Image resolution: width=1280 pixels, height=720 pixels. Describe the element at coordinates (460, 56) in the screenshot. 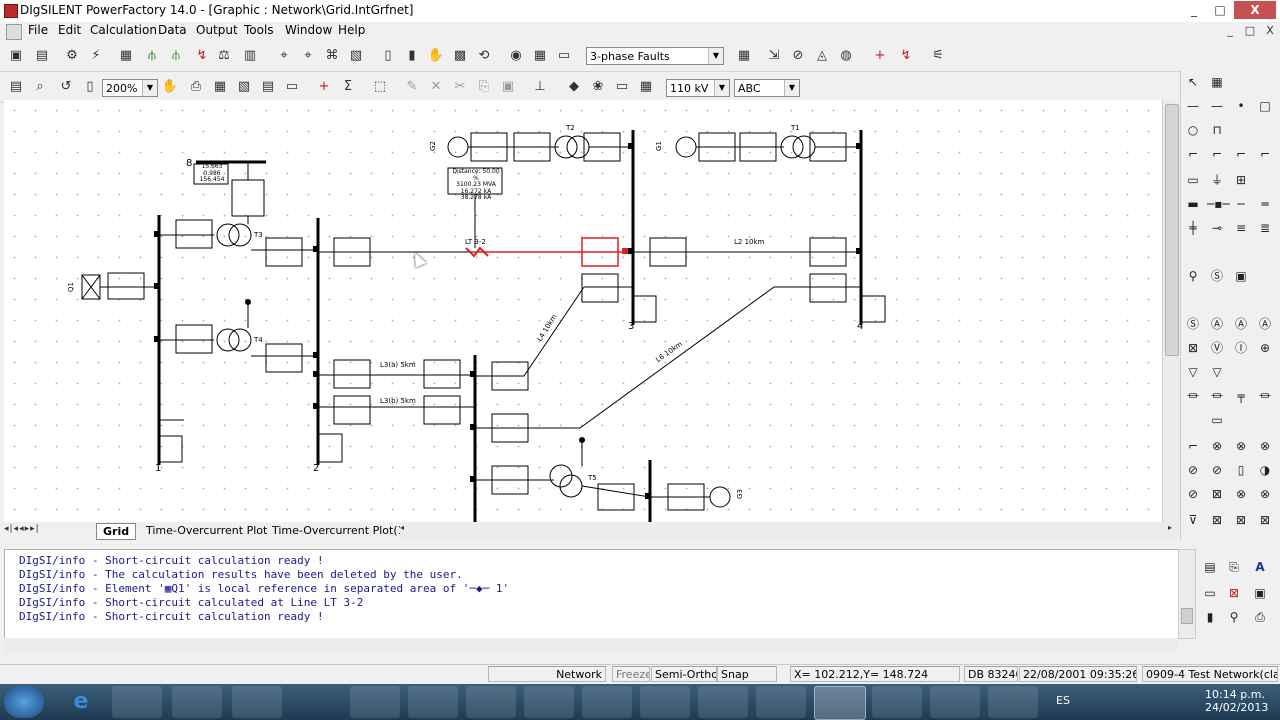

I see `tool6-icon: ▩` at that location.